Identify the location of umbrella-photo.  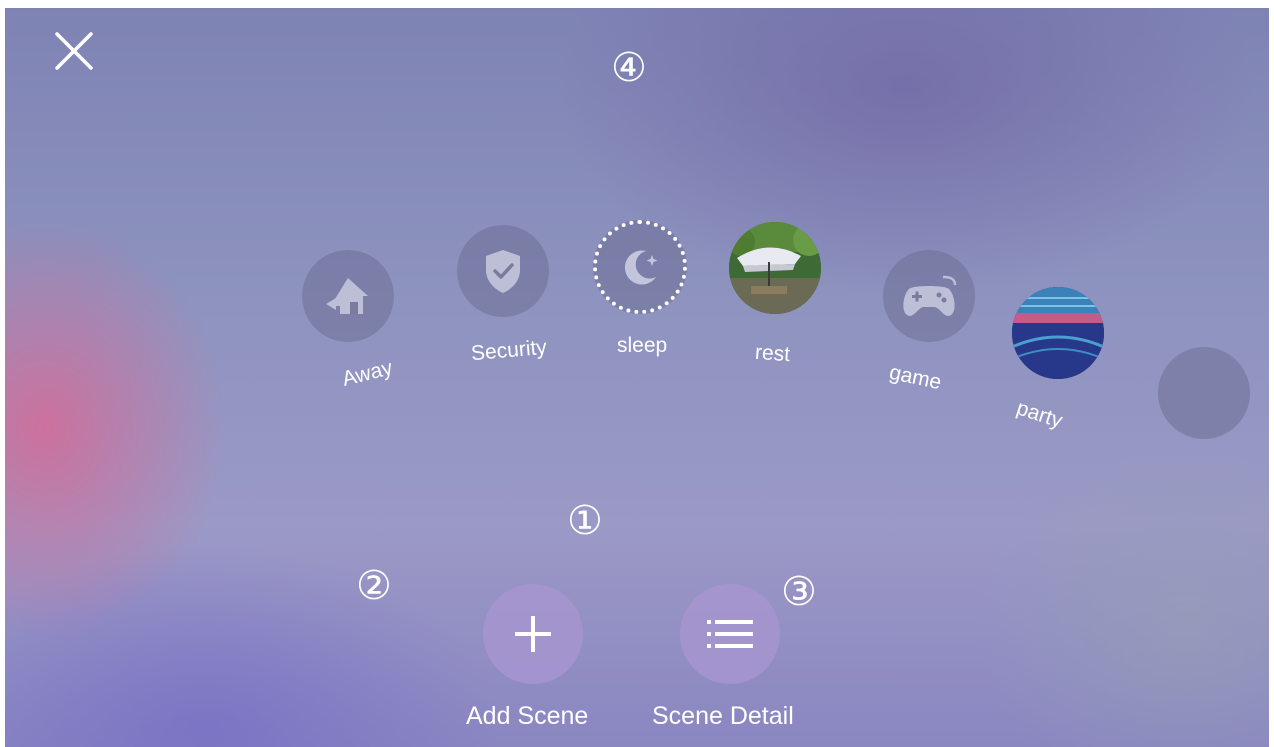
(775, 268).